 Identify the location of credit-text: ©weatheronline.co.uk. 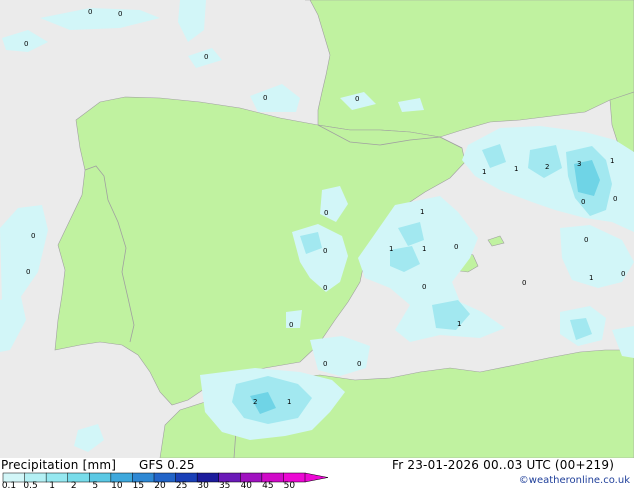
(574, 480).